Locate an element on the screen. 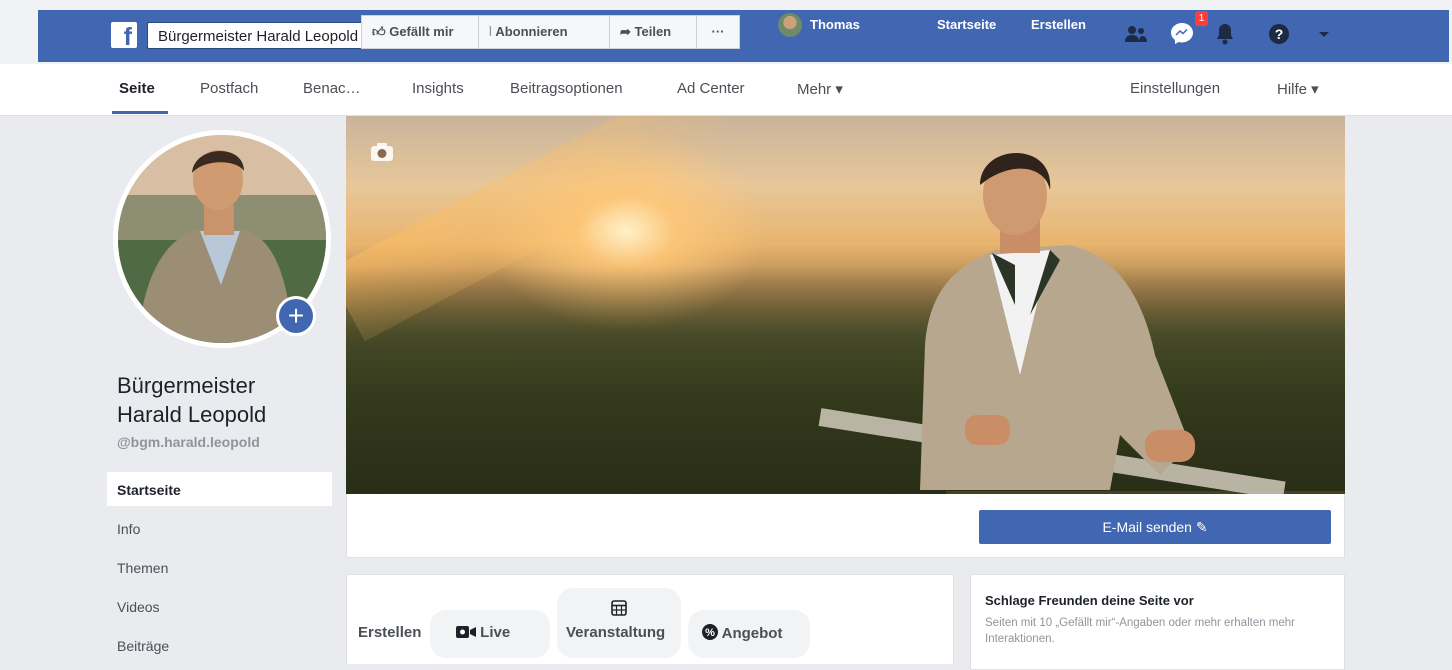 This screenshot has height=670, width=1452. page-username: @bgm.harald.leopold is located at coordinates (188, 442).